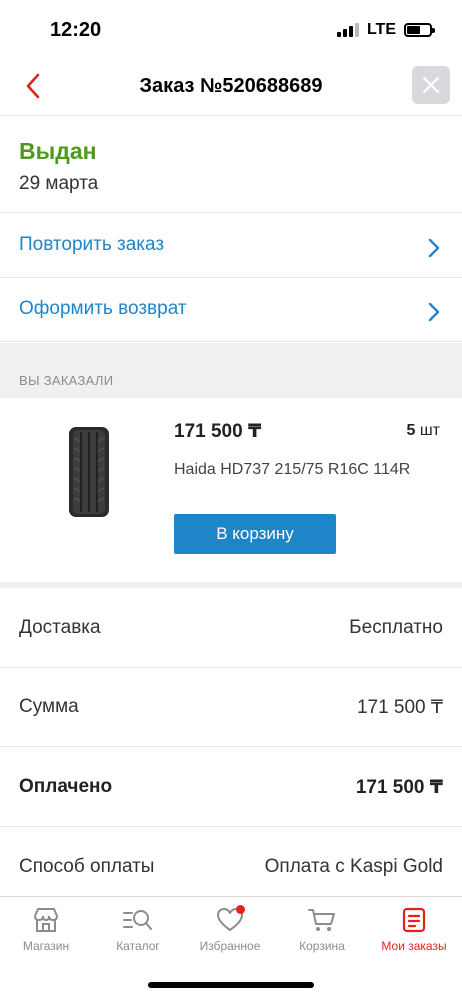 The image size is (462, 999). What do you see at coordinates (231, 246) in the screenshot?
I see `repeat-order-button: Повторить заказ` at bounding box center [231, 246].